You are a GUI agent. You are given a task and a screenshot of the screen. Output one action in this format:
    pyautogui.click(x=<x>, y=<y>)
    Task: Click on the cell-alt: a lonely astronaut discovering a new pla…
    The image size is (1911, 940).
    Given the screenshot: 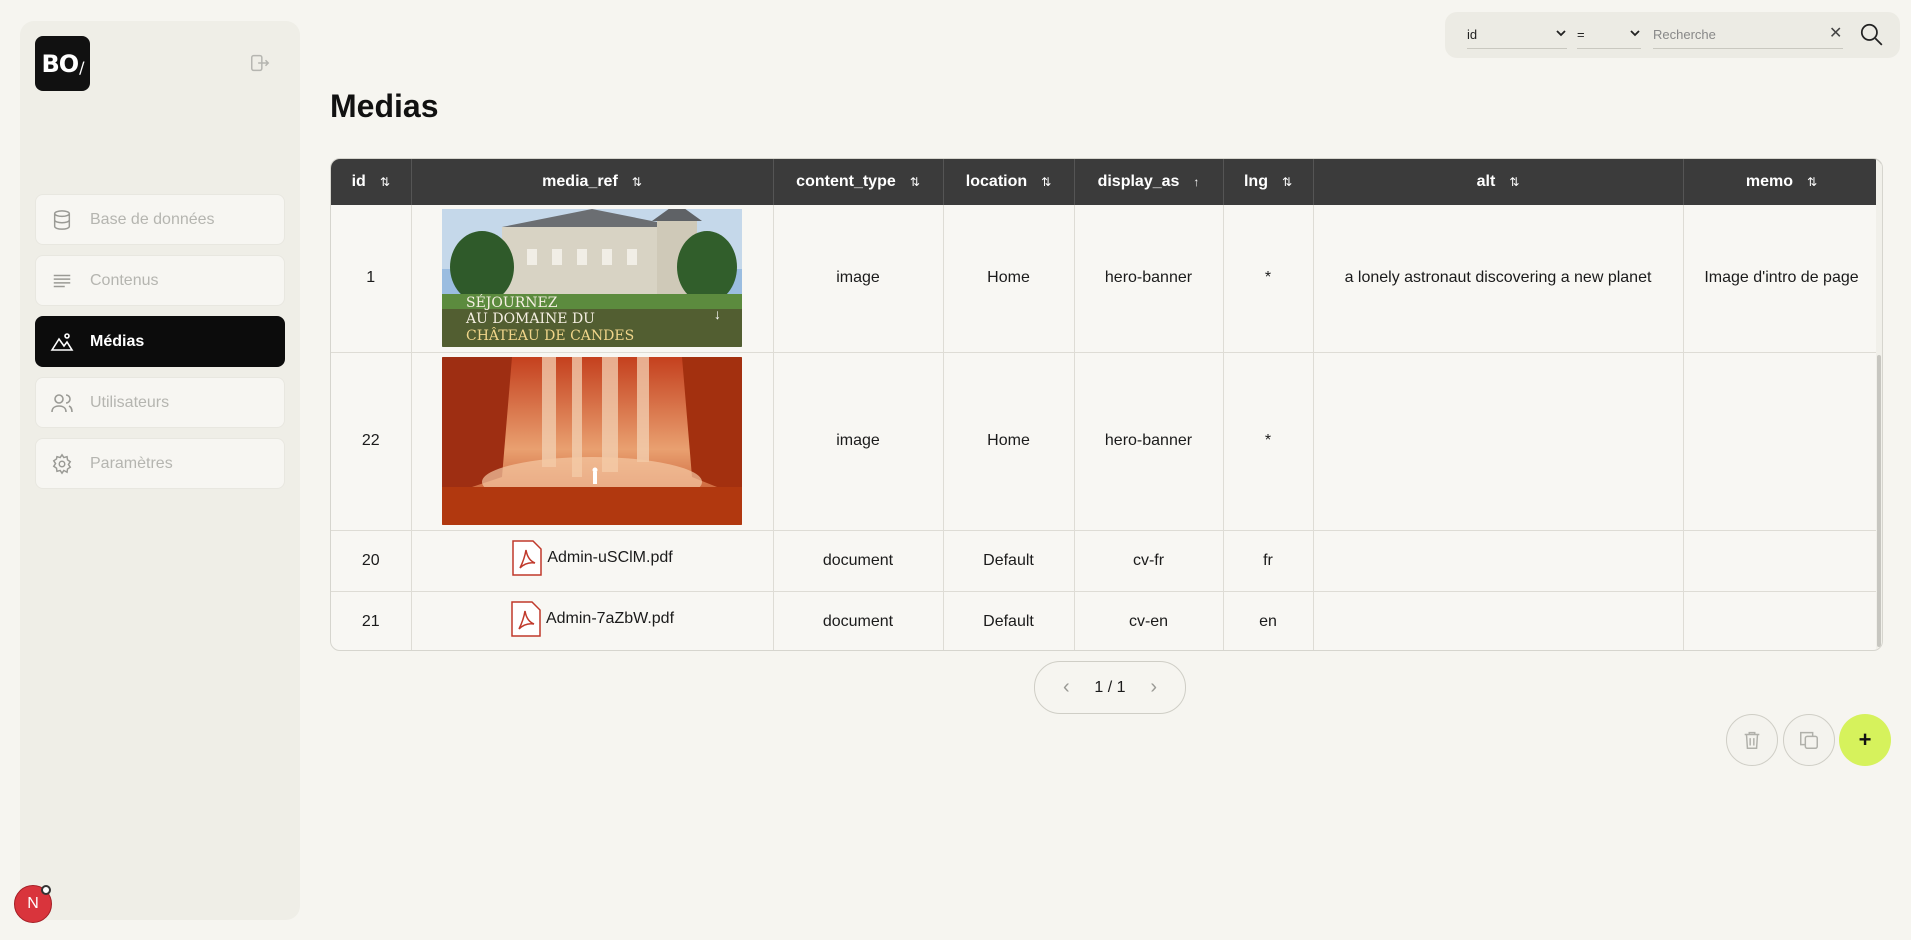 What is the action you would take?
    pyautogui.click(x=1498, y=279)
    